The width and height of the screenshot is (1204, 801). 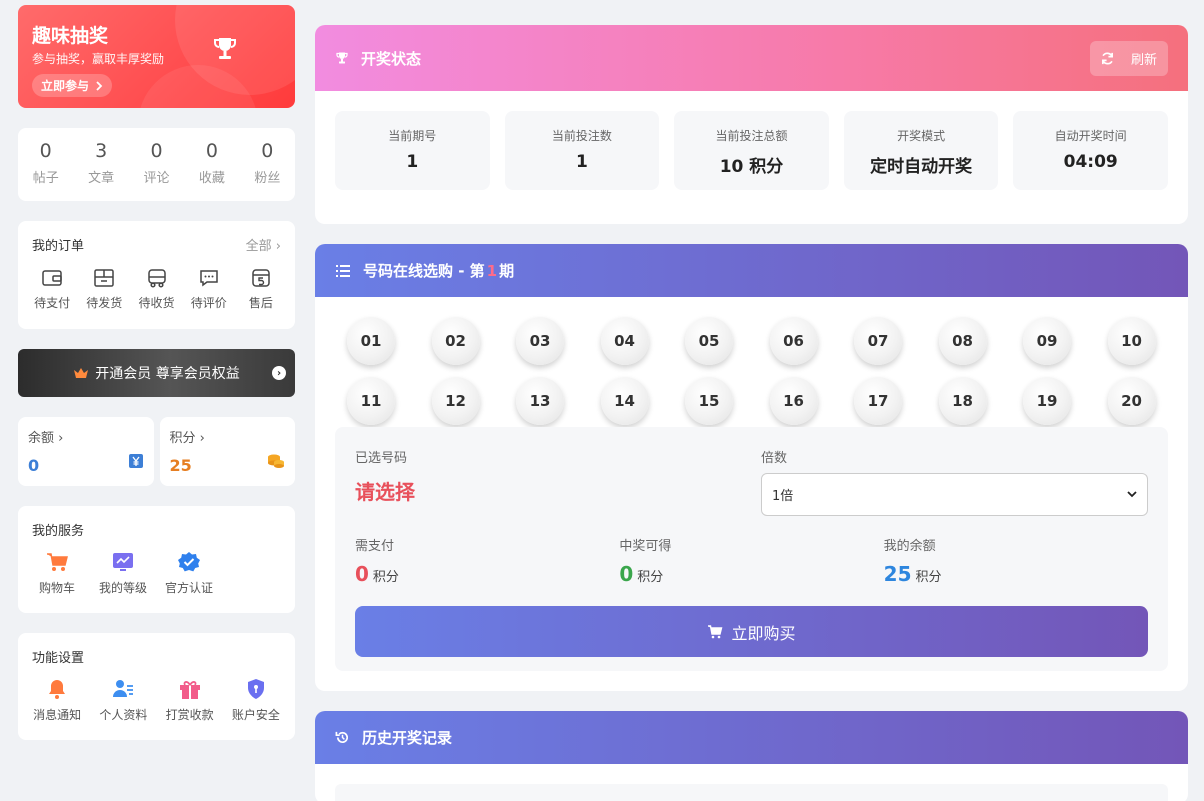 I want to click on setting-profile: 个人资料, so click(x=123, y=700).